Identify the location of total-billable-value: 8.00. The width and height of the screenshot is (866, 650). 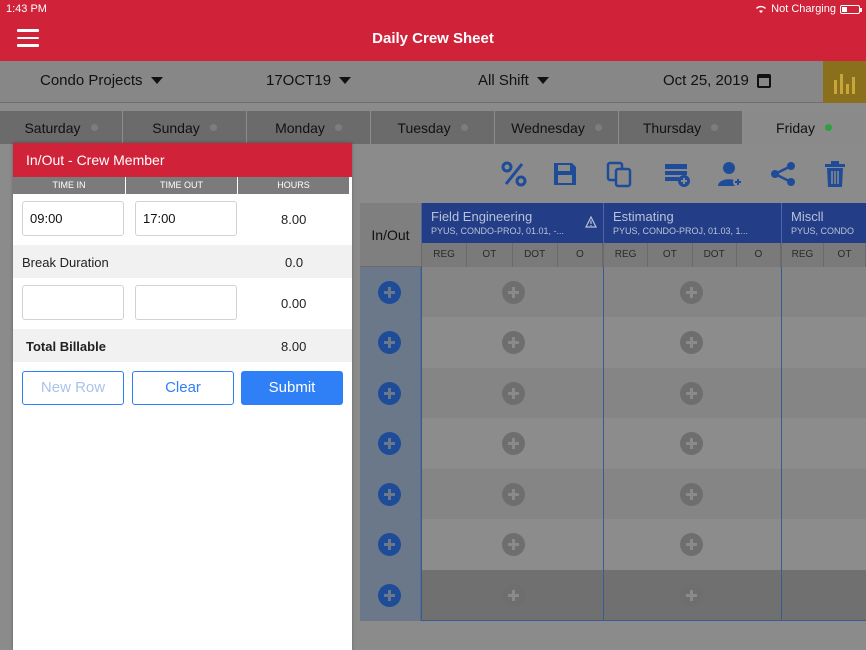
(294, 346).